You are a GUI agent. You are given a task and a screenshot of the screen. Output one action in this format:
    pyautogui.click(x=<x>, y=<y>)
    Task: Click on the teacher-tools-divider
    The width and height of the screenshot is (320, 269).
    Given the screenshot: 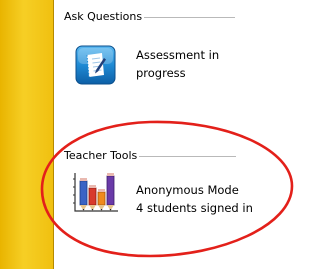 What is the action you would take?
    pyautogui.click(x=187, y=156)
    